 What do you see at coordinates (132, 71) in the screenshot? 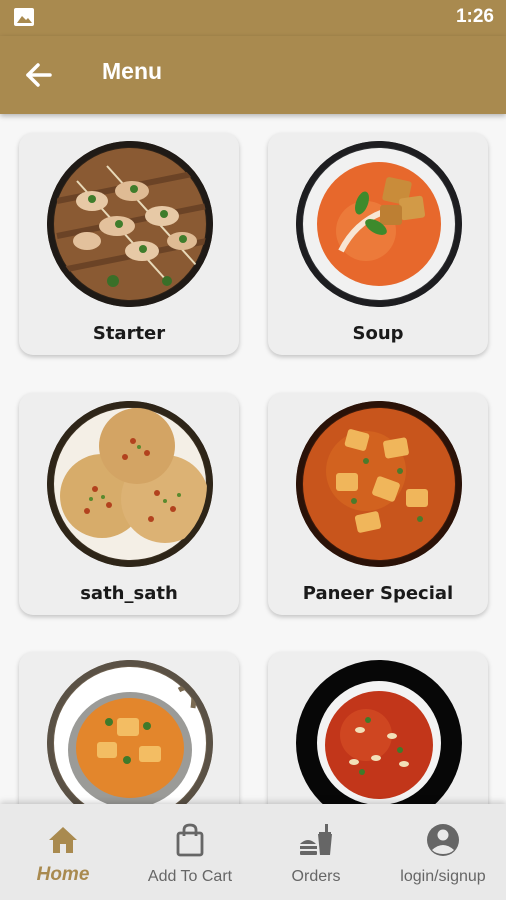
I see `page-title: Menu` at bounding box center [132, 71].